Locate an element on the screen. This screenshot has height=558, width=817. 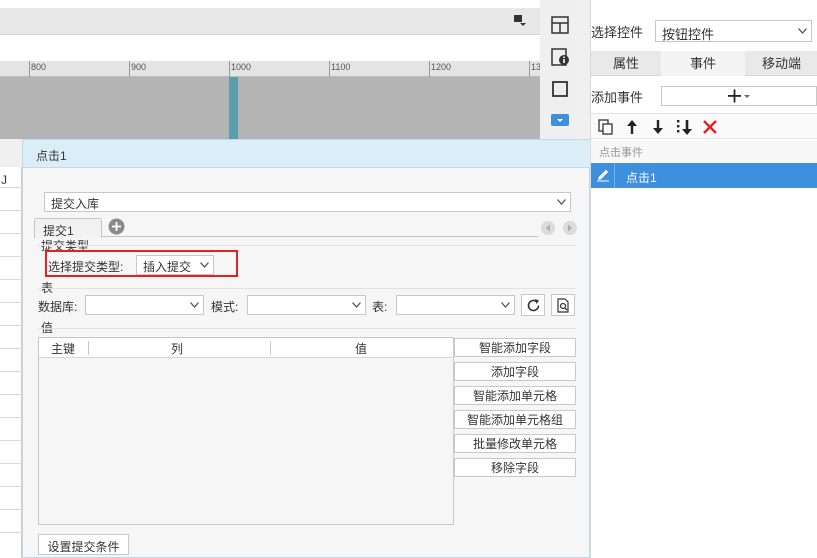
database-label: 数据库: is located at coordinates (58, 307).